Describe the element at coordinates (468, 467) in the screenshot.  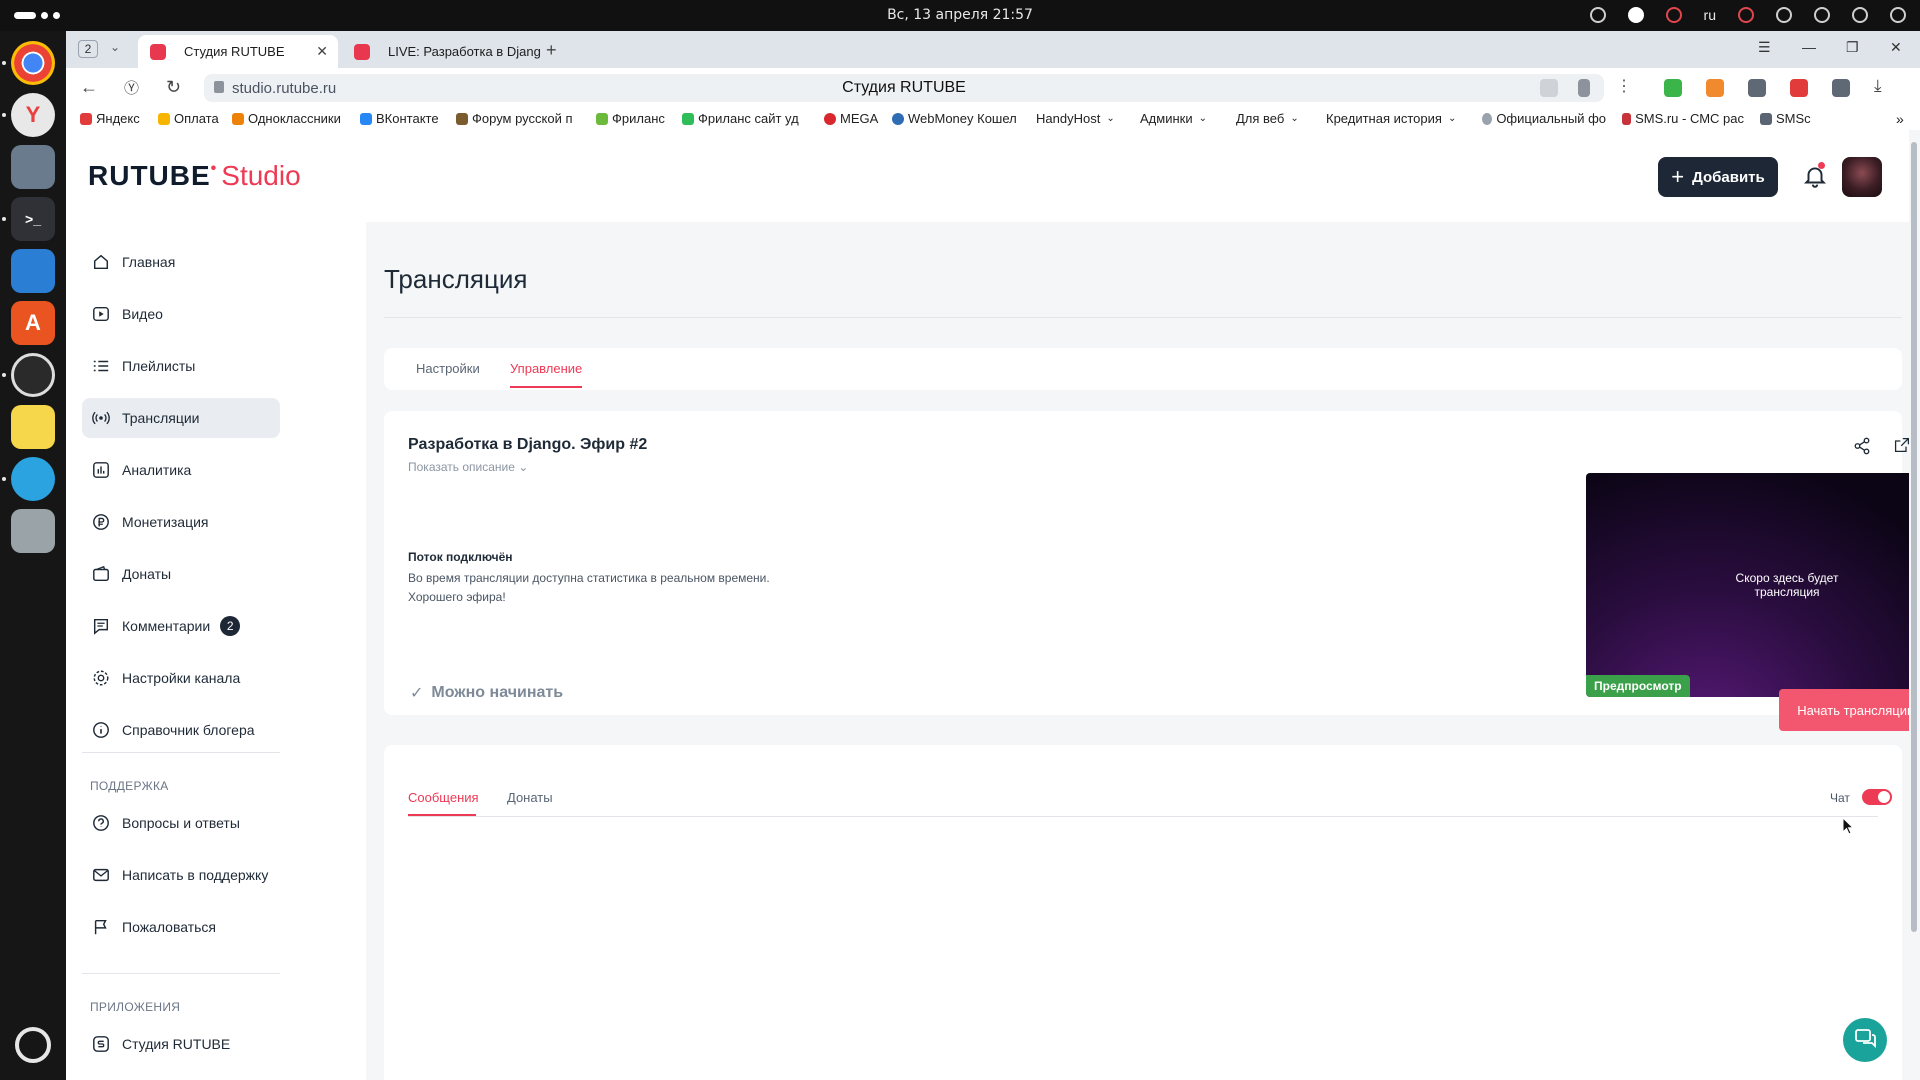
I see `show-description-toggle: Показать описание ⌄` at that location.